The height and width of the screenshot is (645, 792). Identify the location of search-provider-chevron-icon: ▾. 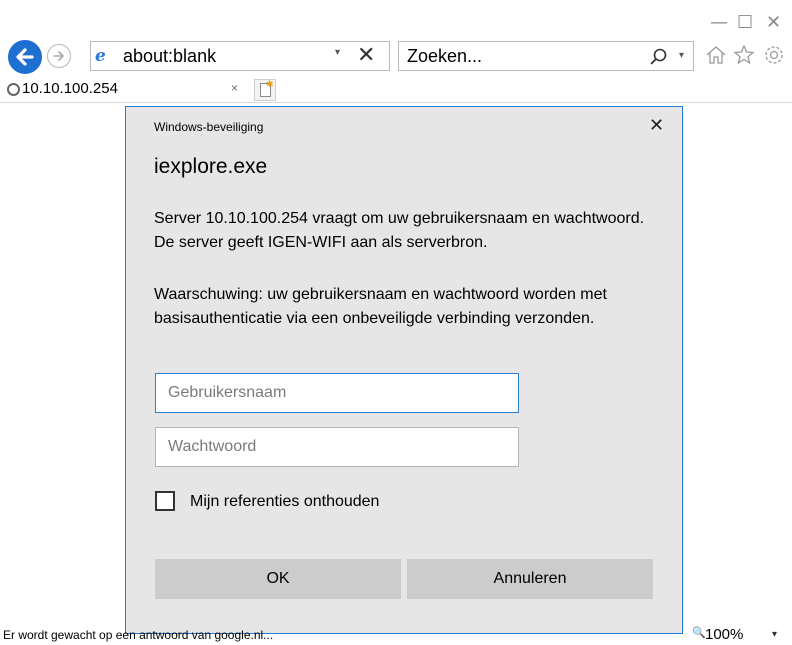
(681, 55).